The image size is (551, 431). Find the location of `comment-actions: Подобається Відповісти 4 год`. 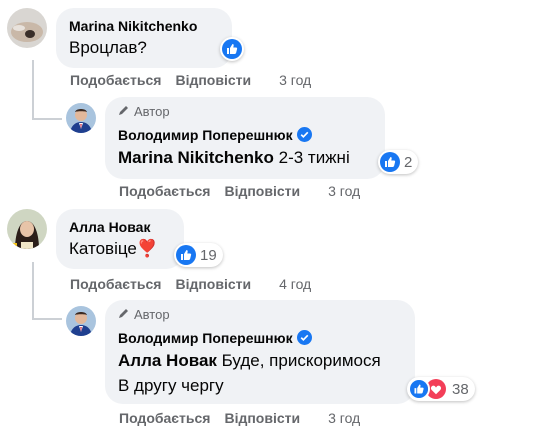

comment-actions: Подобається Відповісти 4 год is located at coordinates (190, 284).